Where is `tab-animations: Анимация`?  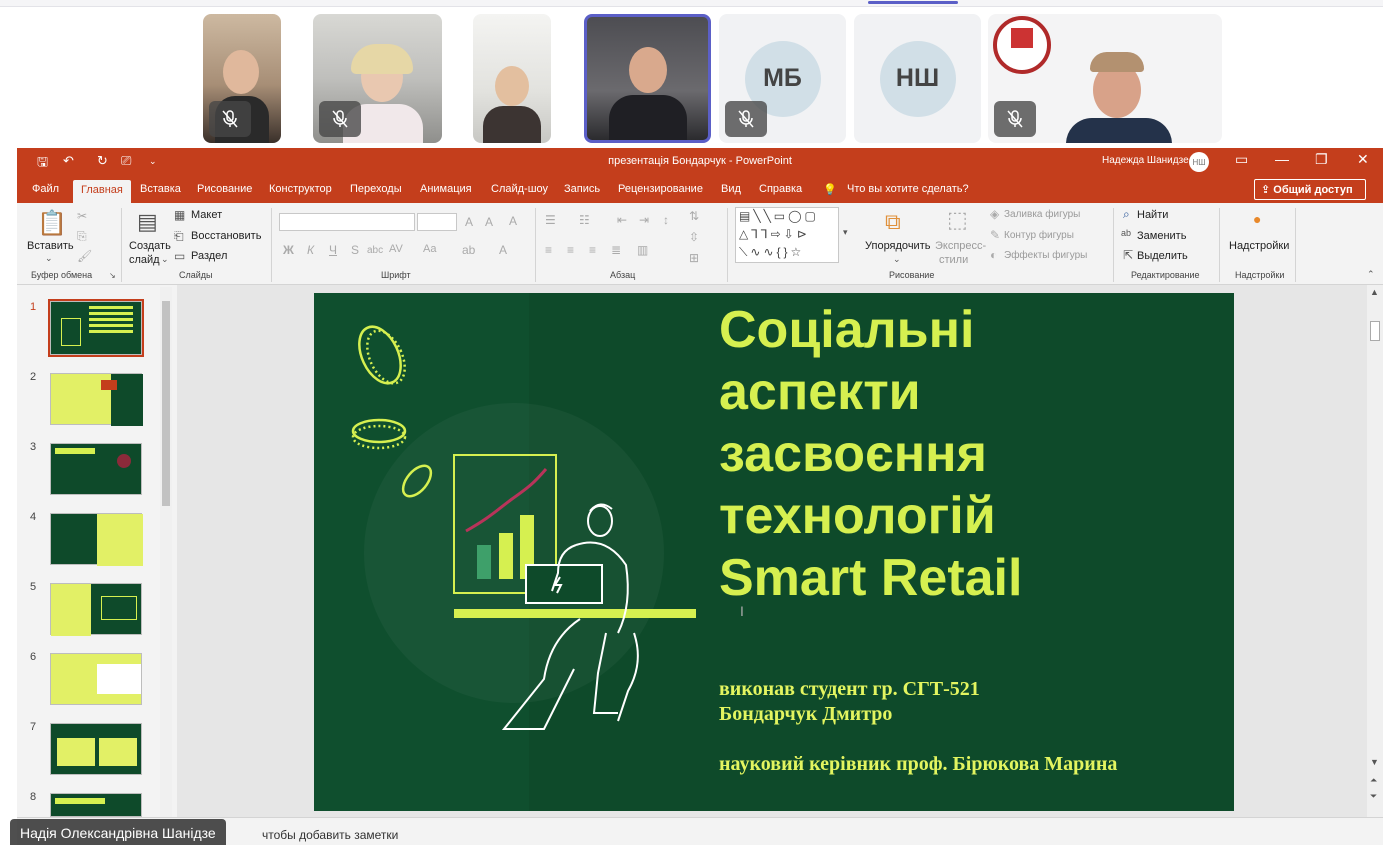
tab-animations: Анимация is located at coordinates (446, 189).